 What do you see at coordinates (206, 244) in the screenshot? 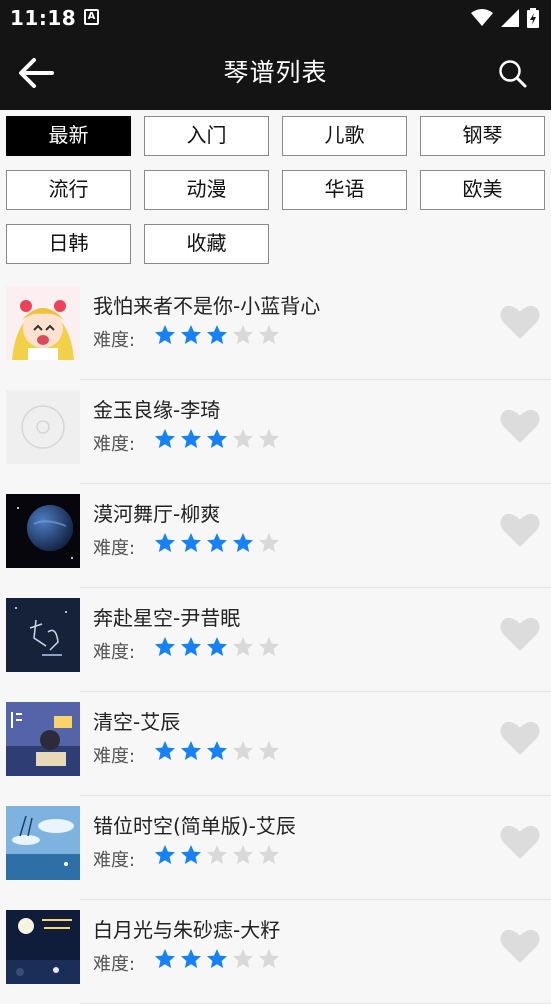
I see `chip-10: 收藏` at bounding box center [206, 244].